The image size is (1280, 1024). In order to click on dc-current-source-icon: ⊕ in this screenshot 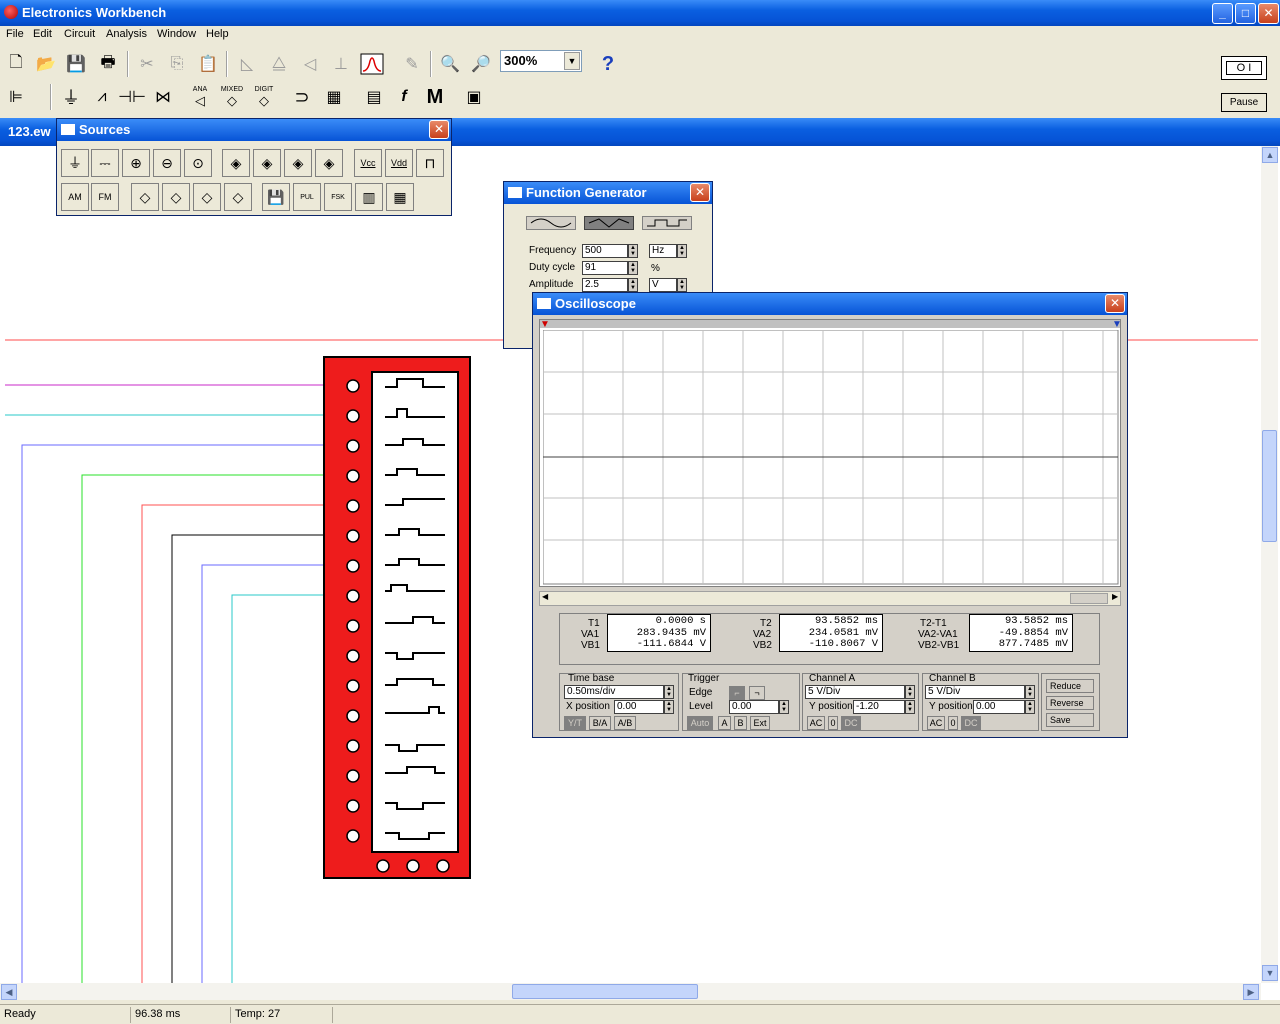, I will do `click(136, 163)`.